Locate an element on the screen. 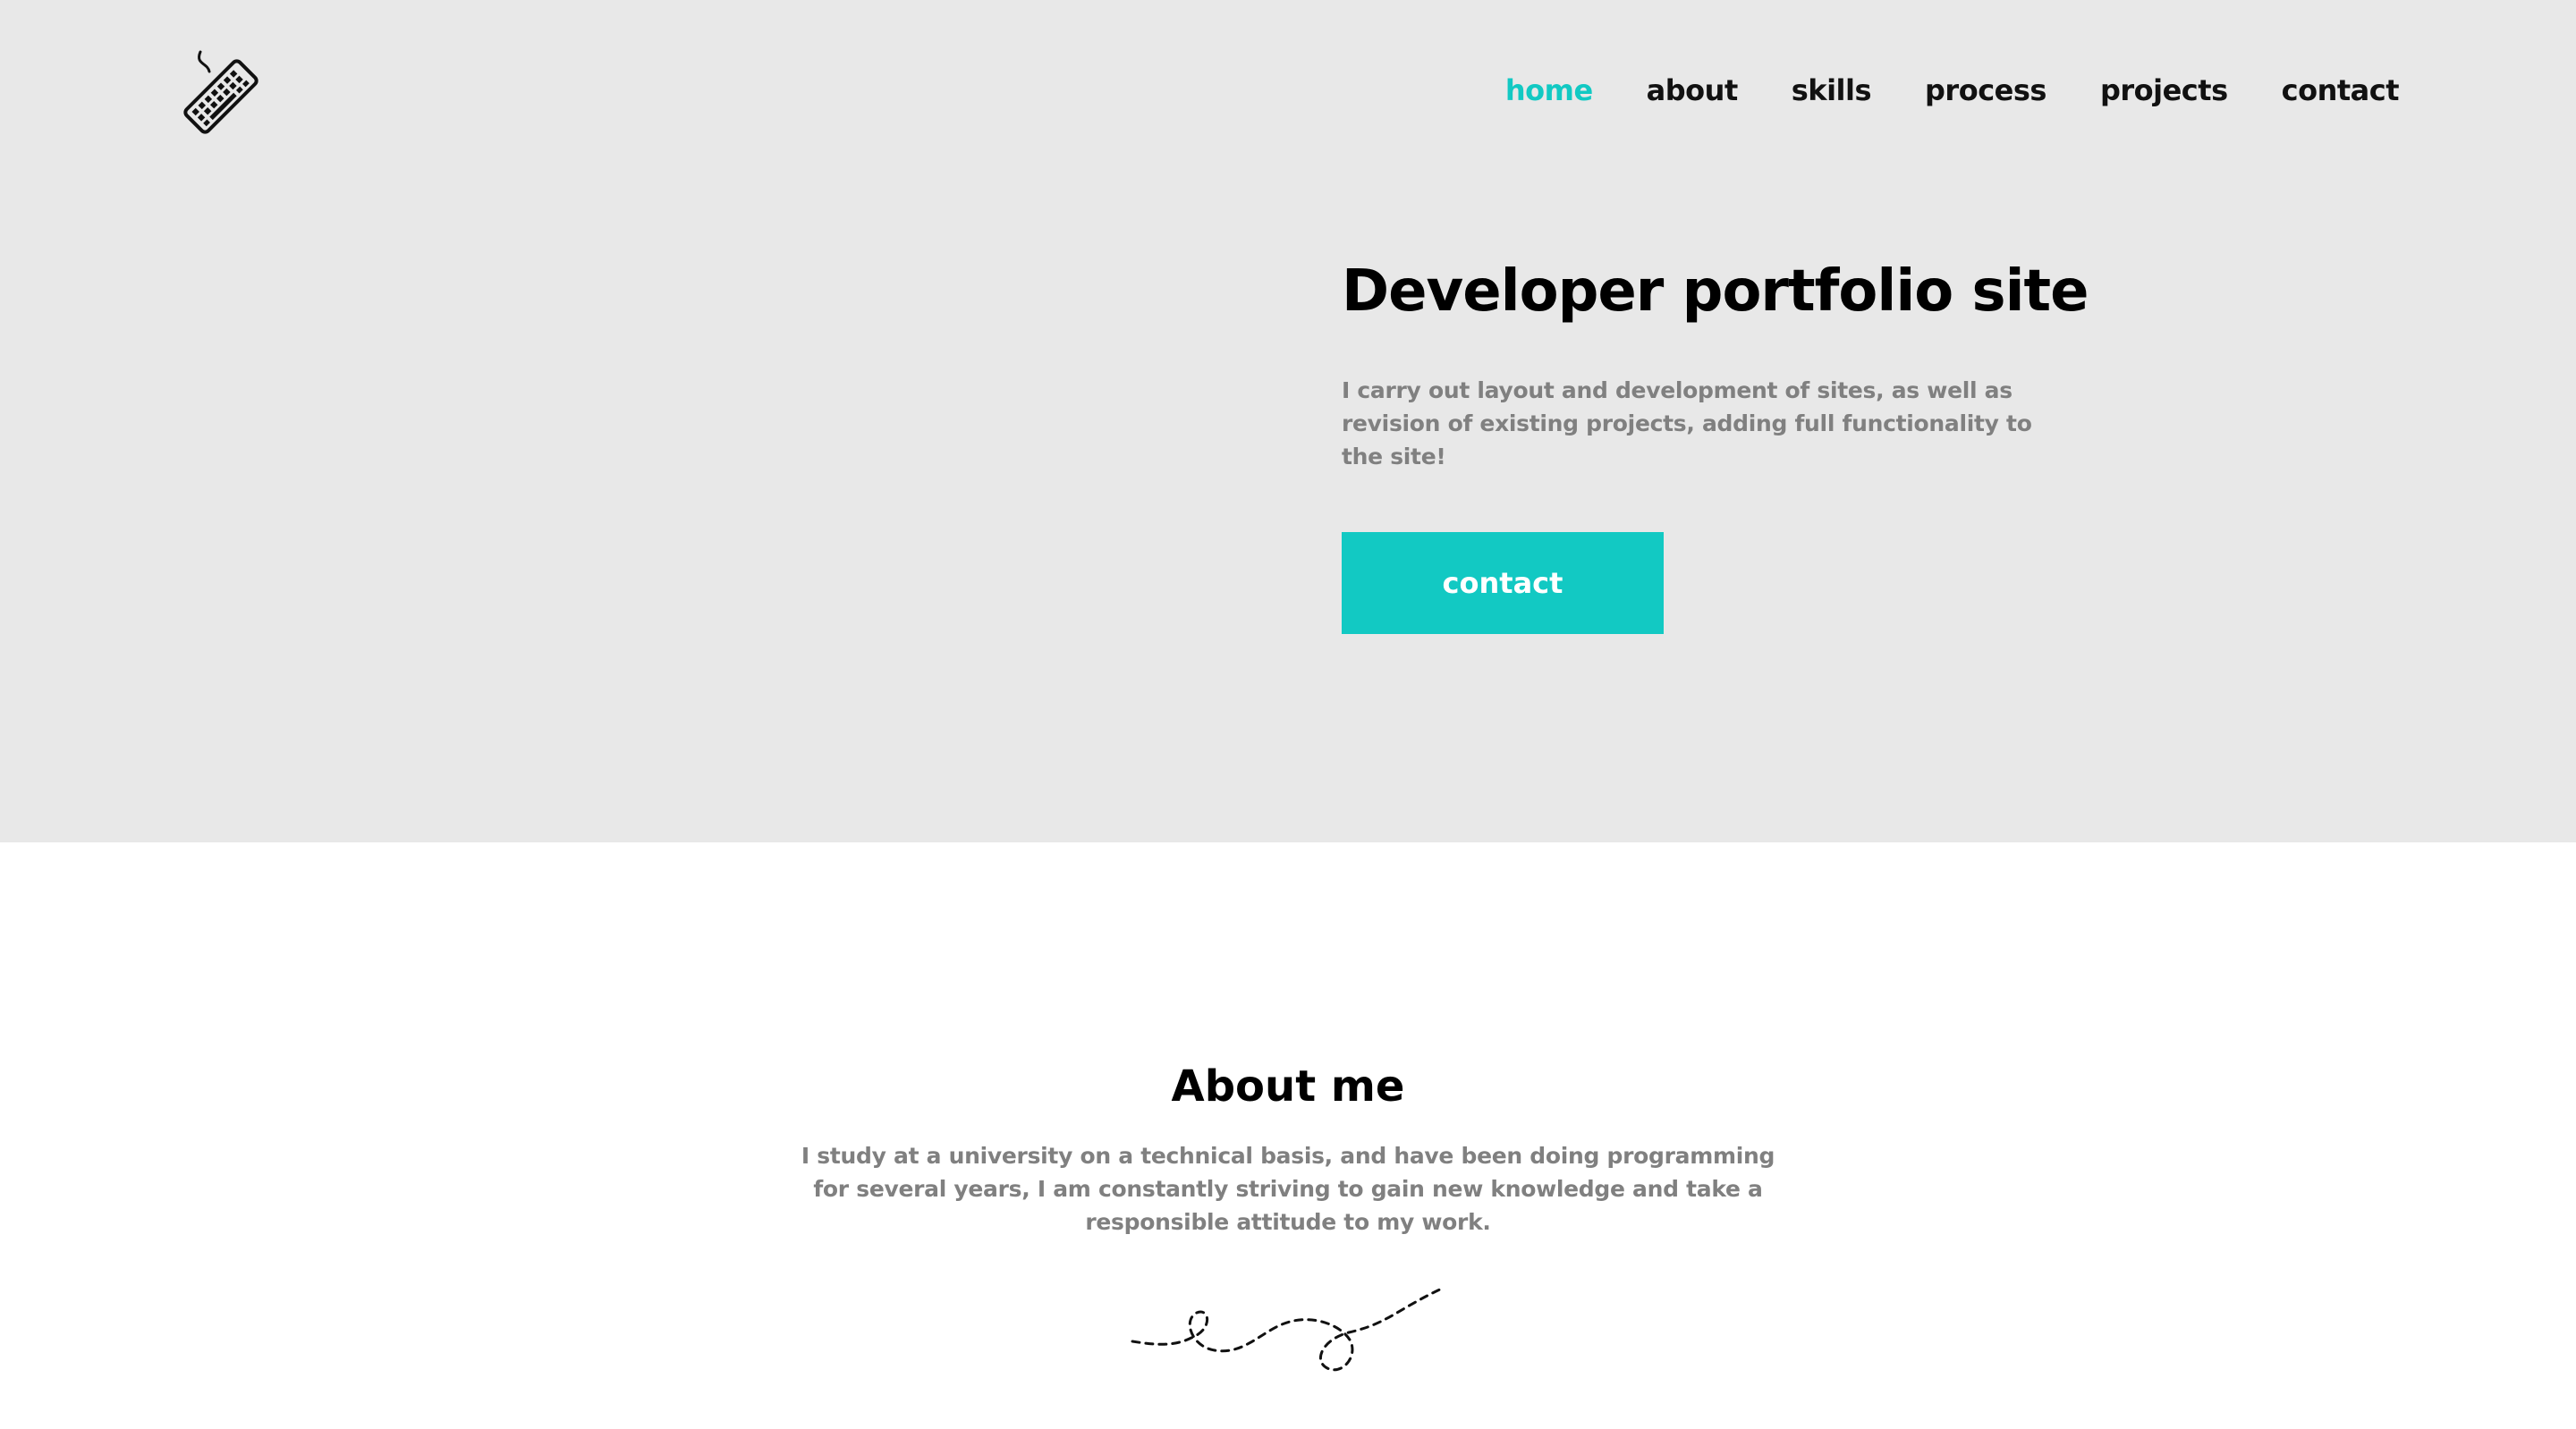 This screenshot has height=1429, width=2576. keyboard-icon is located at coordinates (221, 91).